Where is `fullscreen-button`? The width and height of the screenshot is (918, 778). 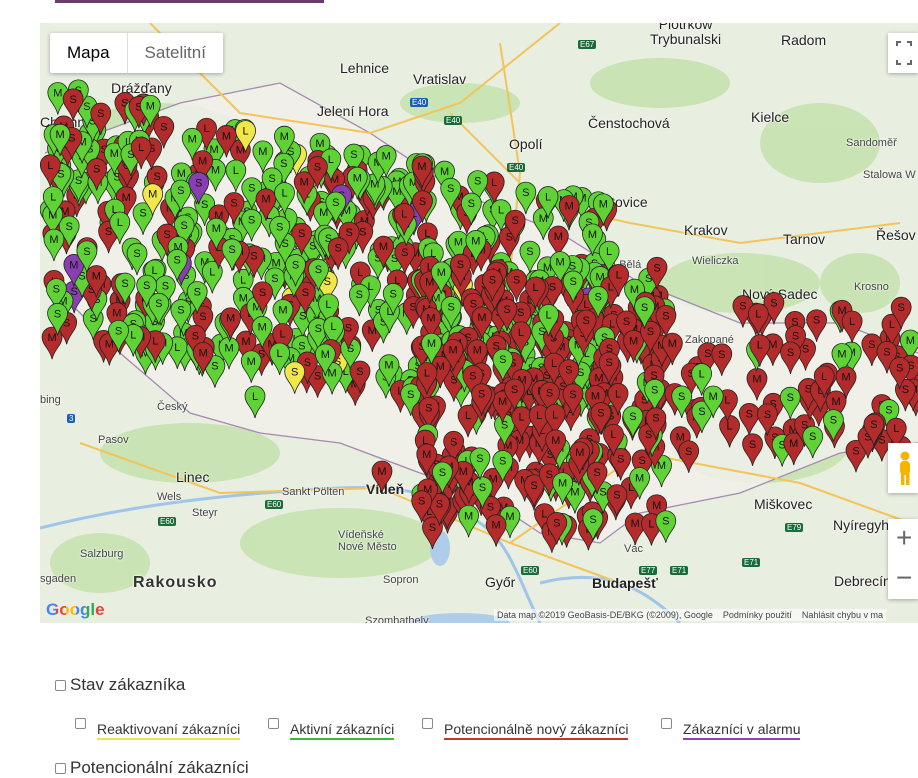
fullscreen-button is located at coordinates (903, 53).